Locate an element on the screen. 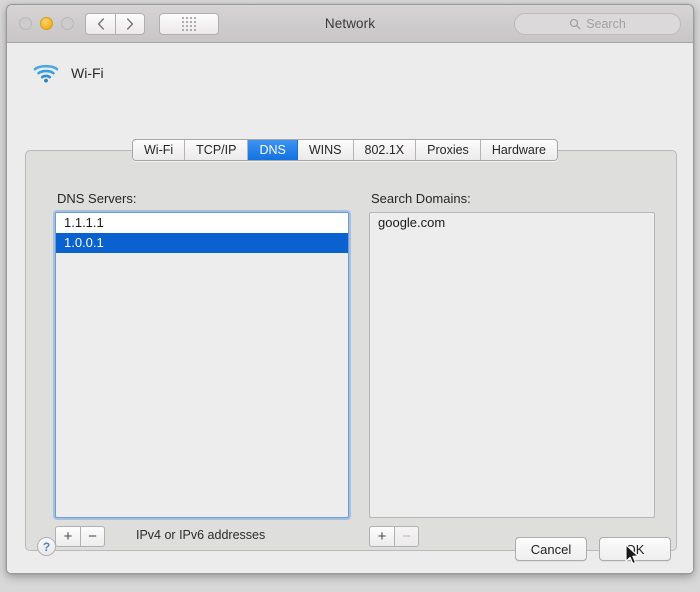  ok-button: OK is located at coordinates (635, 549).